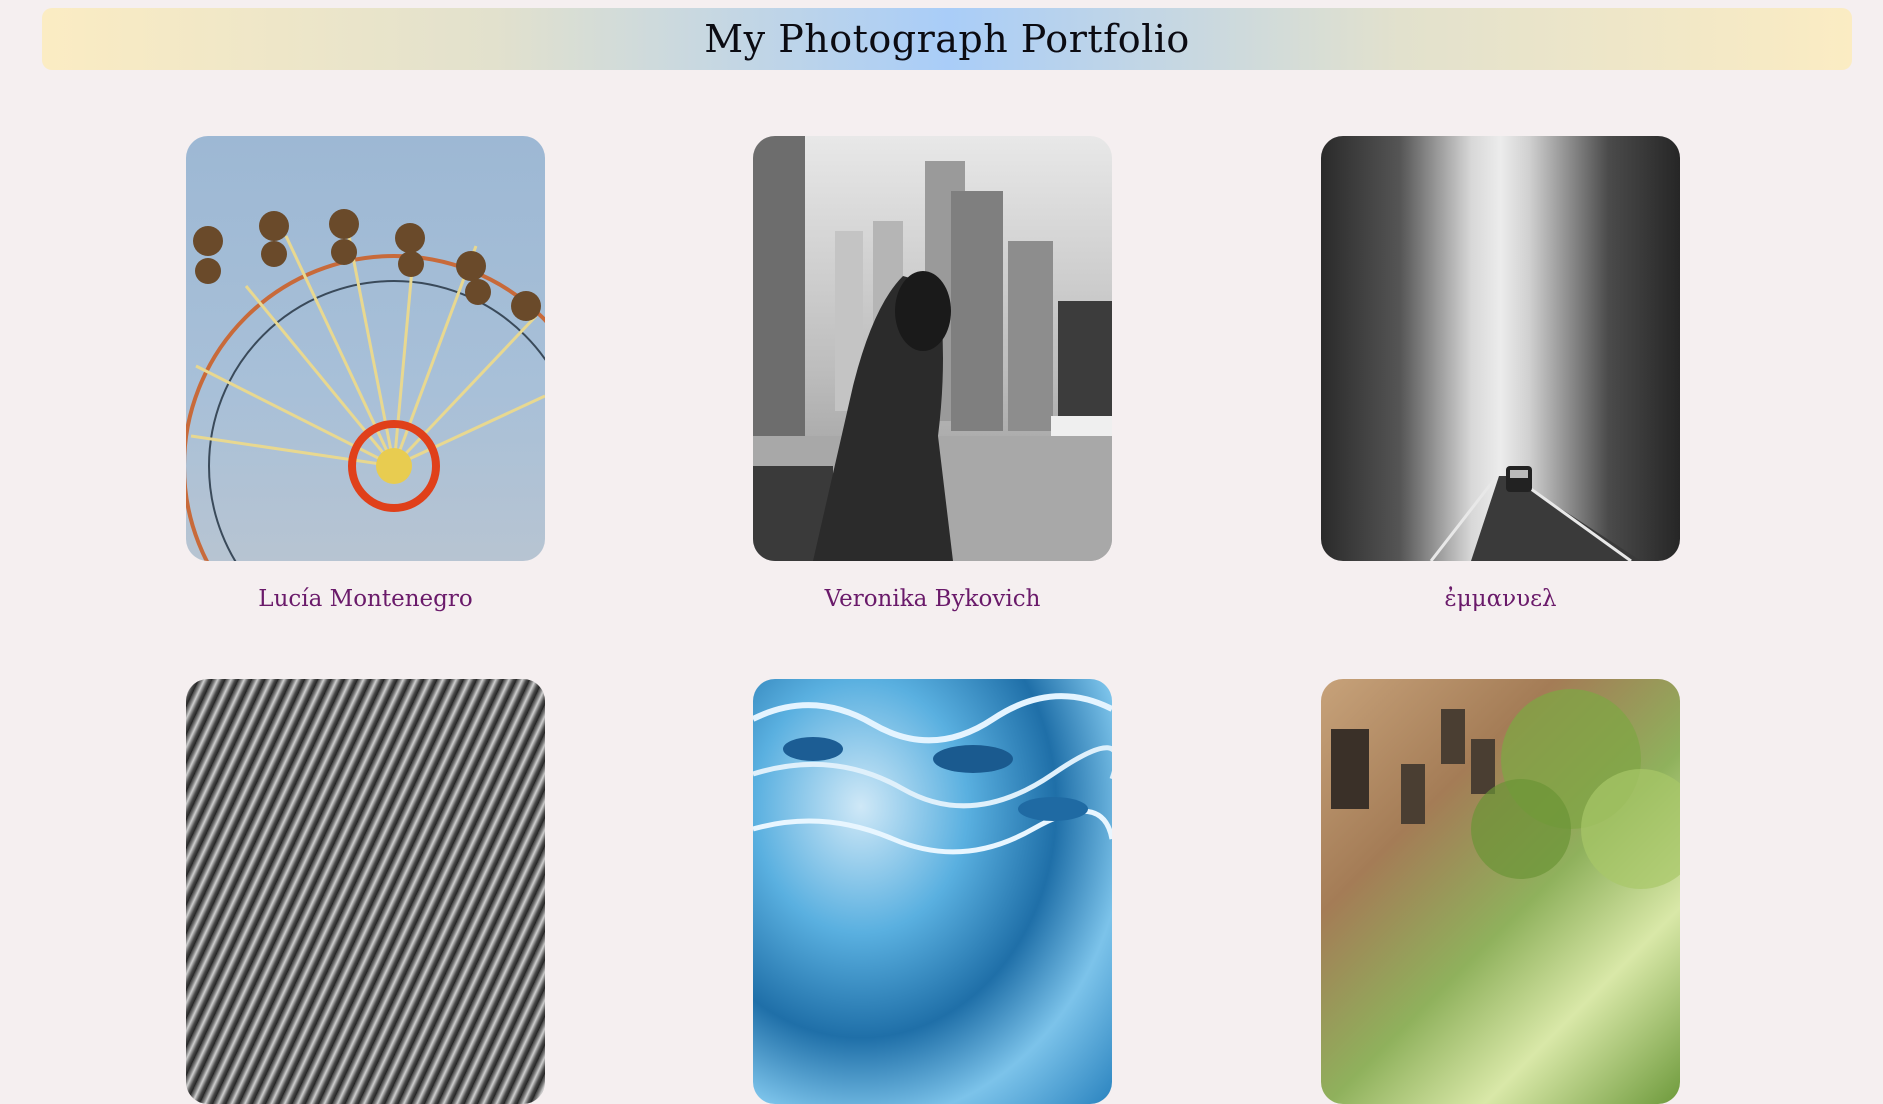  I want to click on gallery-card: Lucía Montenegro, so click(365, 374).